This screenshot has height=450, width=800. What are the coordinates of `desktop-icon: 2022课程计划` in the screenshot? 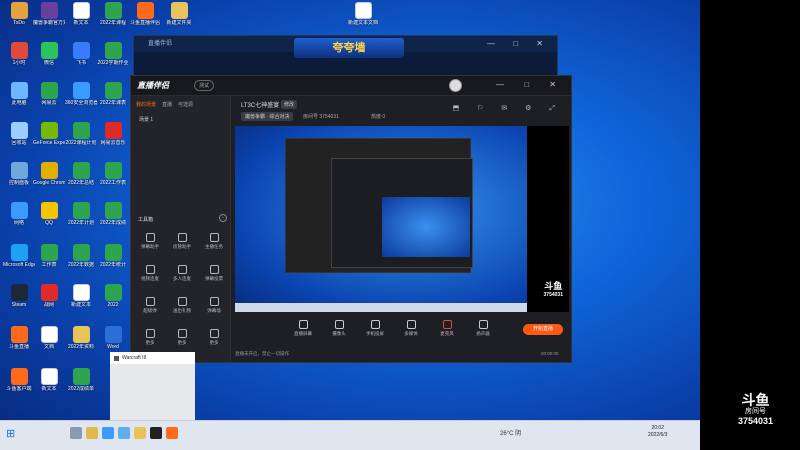 It's located at (81, 138).